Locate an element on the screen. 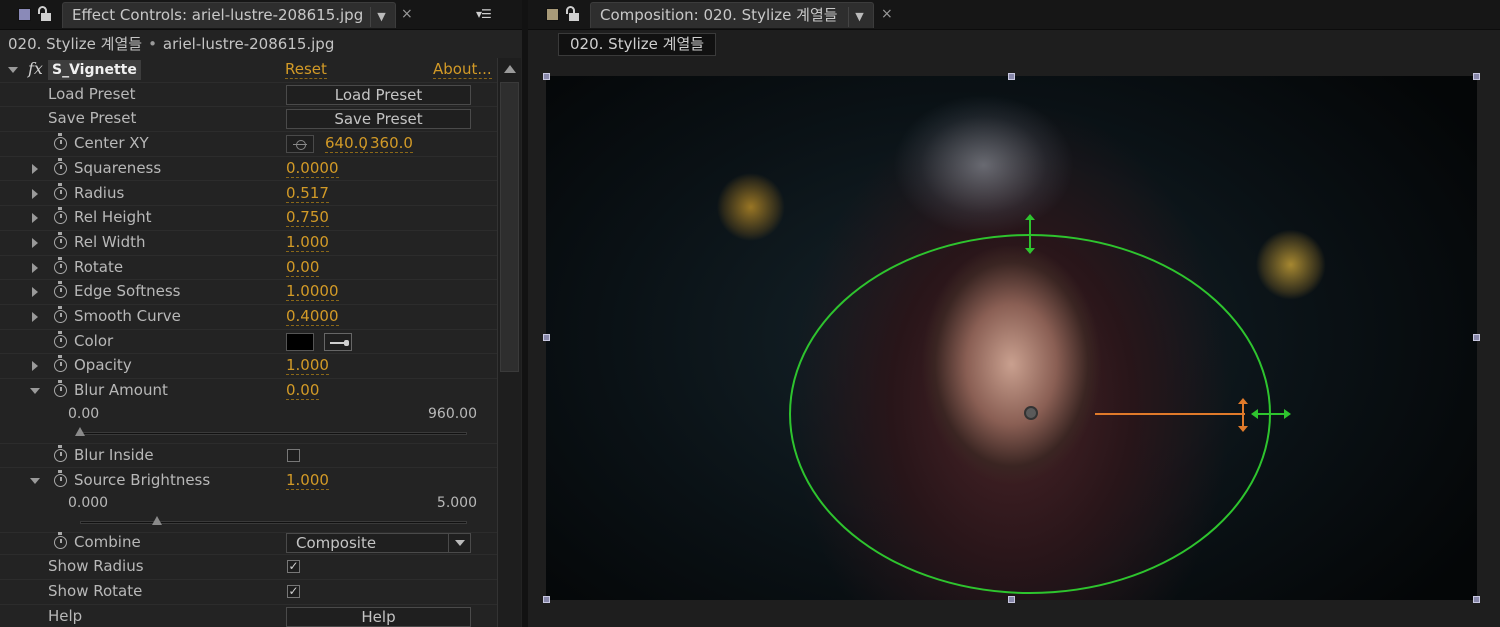  save-preset-button: Save Preset is located at coordinates (378, 119).